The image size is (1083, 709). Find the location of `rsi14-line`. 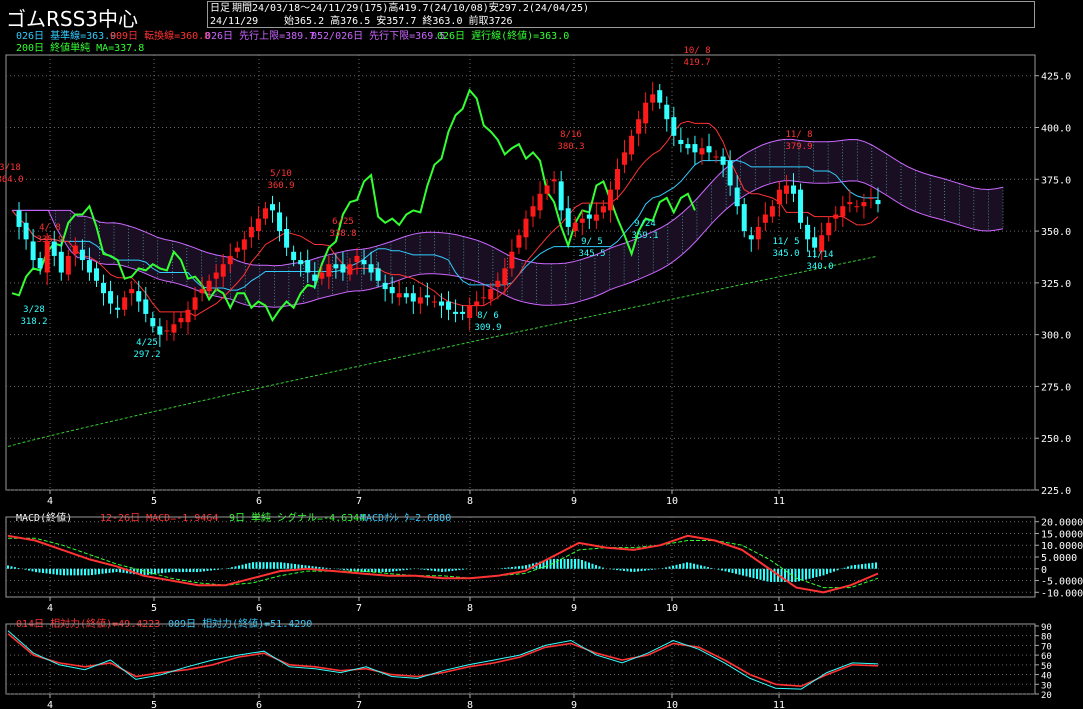

rsi14-line is located at coordinates (443, 660).